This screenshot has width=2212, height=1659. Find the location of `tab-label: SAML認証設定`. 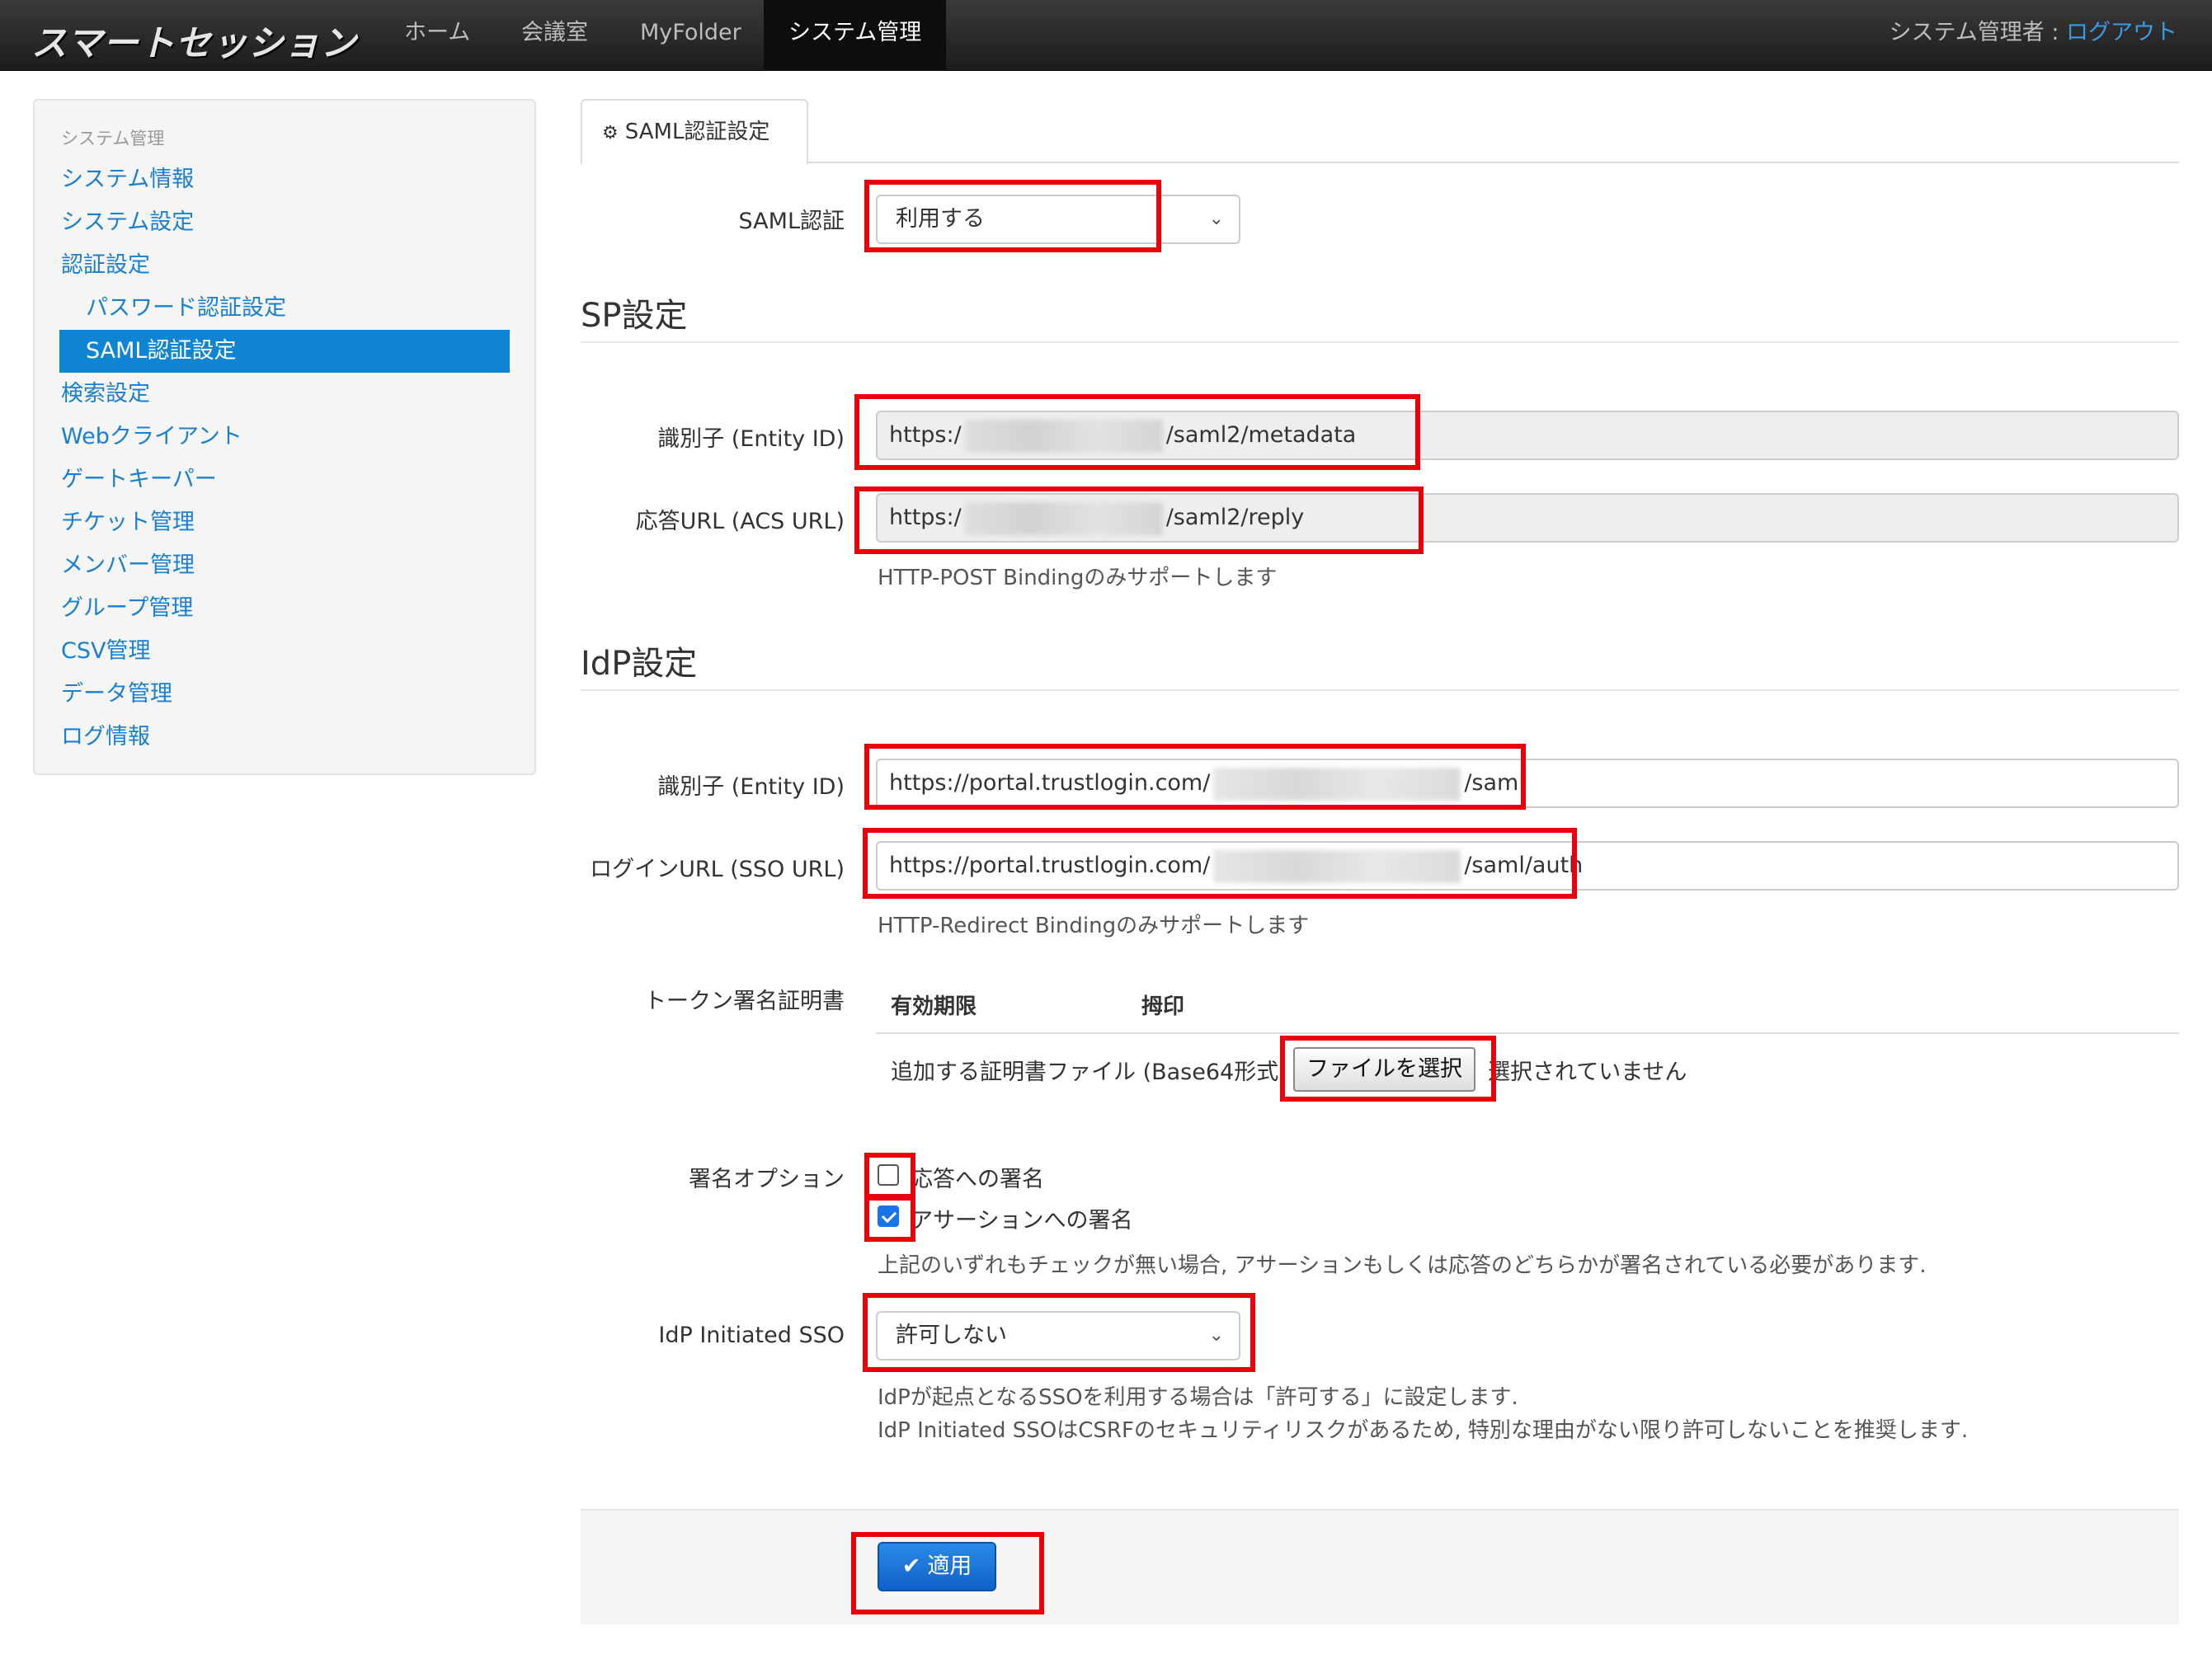

tab-label: SAML認証設定 is located at coordinates (697, 132).